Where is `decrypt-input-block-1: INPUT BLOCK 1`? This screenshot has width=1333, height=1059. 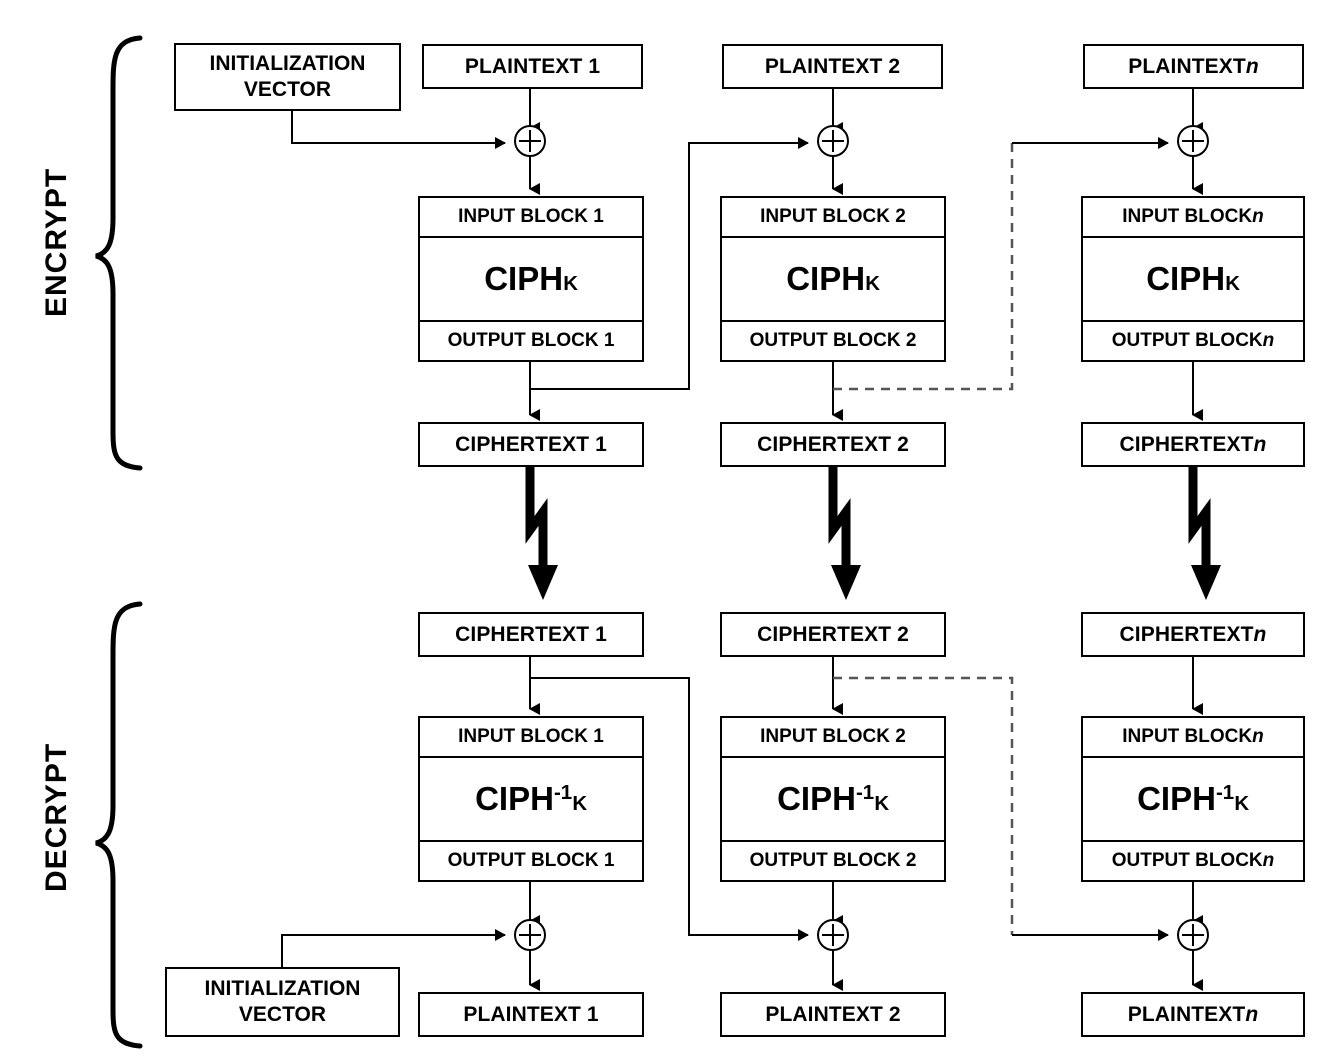 decrypt-input-block-1: INPUT BLOCK 1 is located at coordinates (531, 738).